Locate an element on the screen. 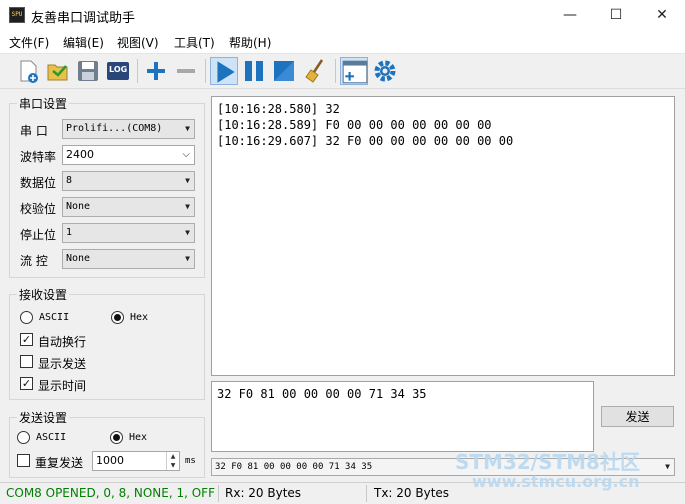 The height and width of the screenshot is (504, 685). maximize-button: ☐ is located at coordinates (616, 15).